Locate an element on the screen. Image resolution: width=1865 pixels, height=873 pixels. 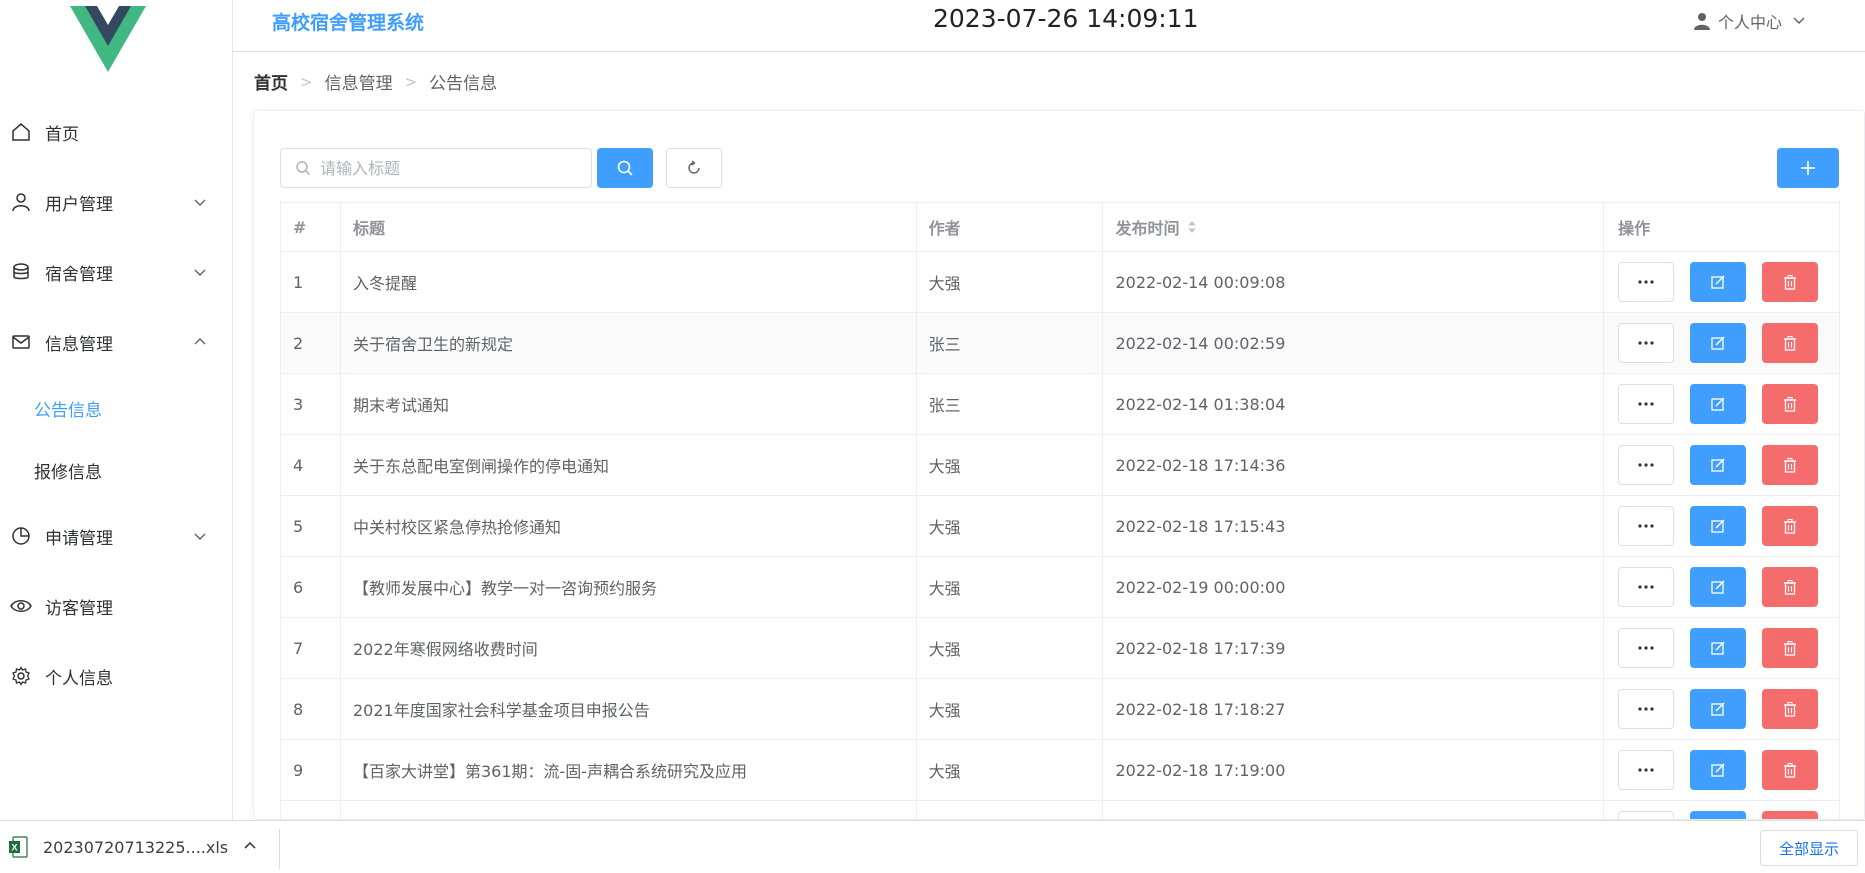
show-all-downloads-button: 全部显示 is located at coordinates (1809, 848).